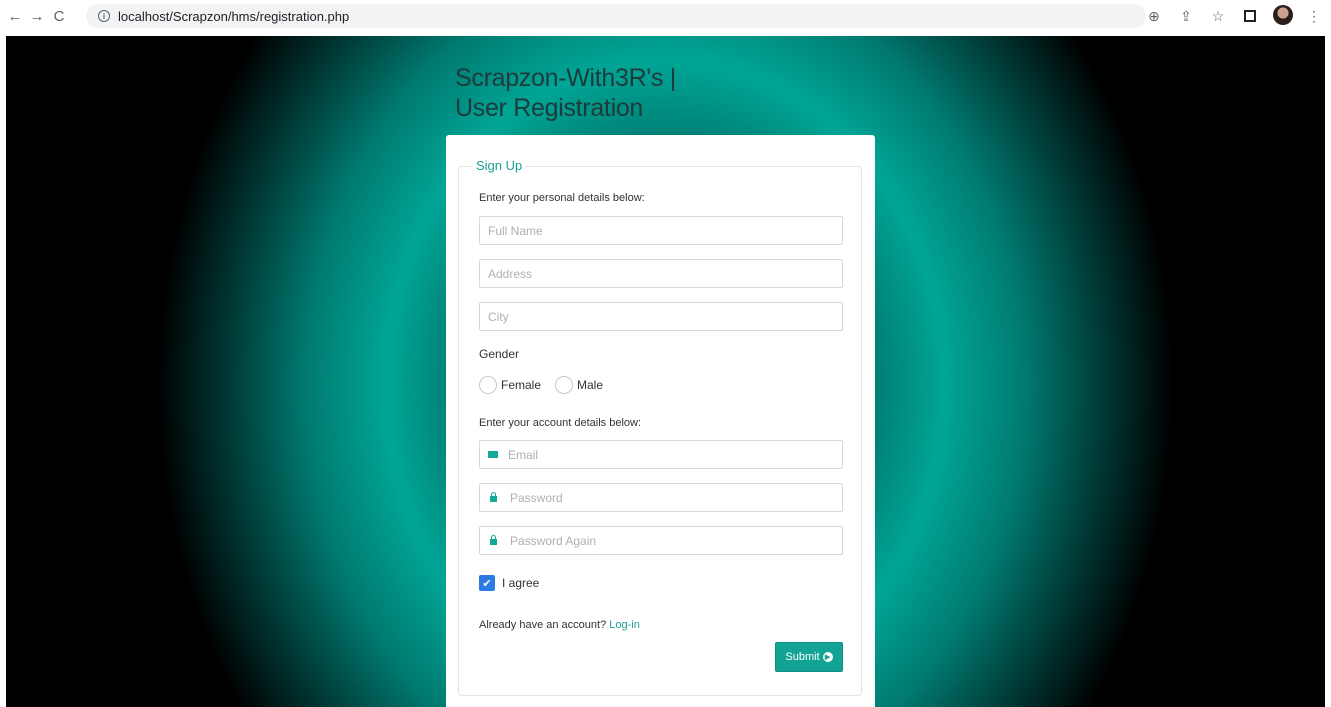 The width and height of the screenshot is (1331, 707). What do you see at coordinates (487, 583) in the screenshot?
I see `agree-checkbox: ✔` at bounding box center [487, 583].